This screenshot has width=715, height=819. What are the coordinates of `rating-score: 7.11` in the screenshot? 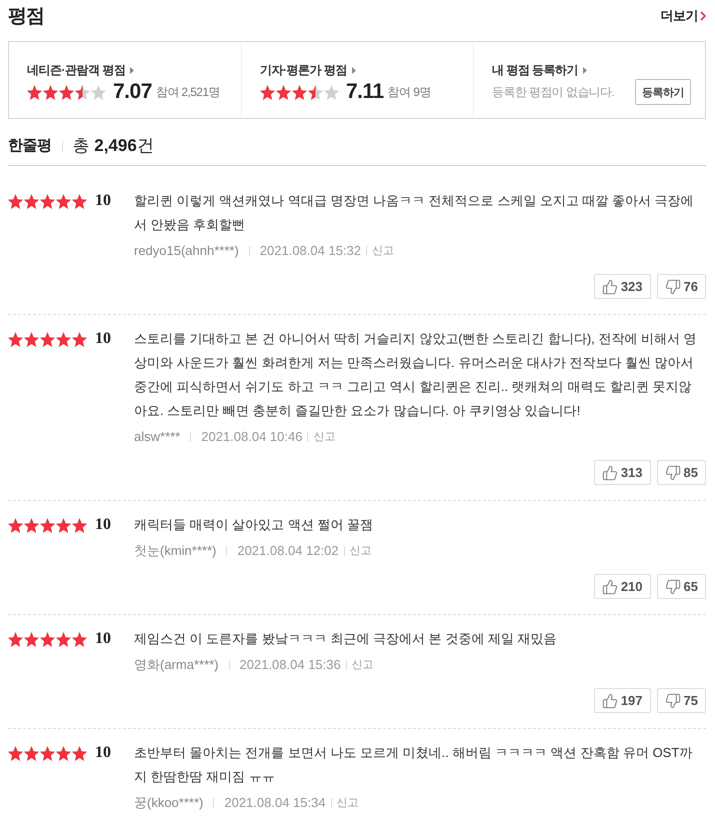 It's located at (365, 92).